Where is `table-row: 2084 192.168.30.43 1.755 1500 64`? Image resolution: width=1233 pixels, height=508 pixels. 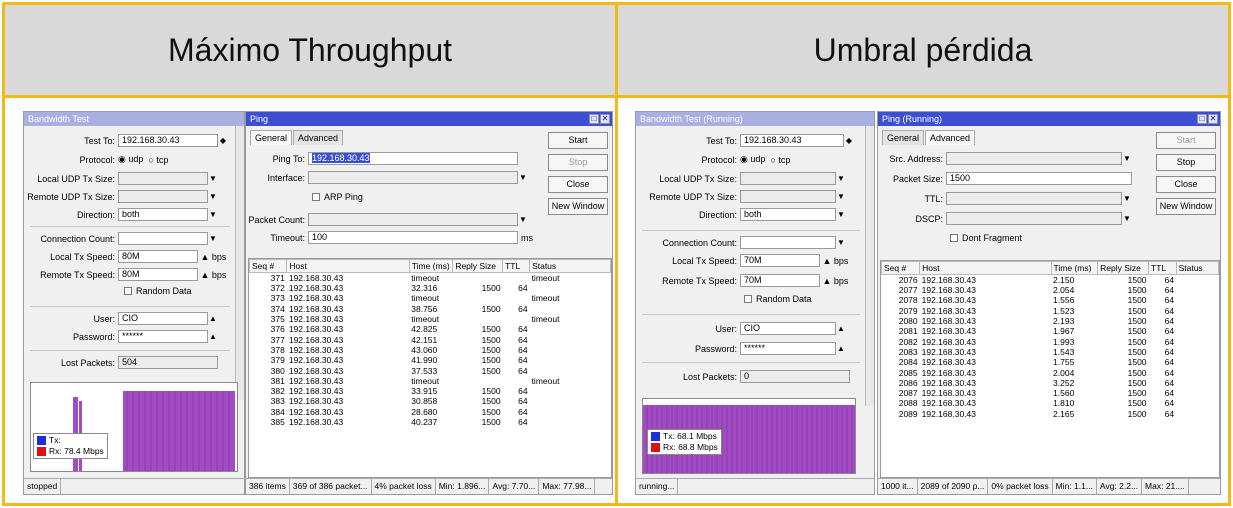 table-row: 2084 192.168.30.43 1.755 1500 64 is located at coordinates (1050, 362).